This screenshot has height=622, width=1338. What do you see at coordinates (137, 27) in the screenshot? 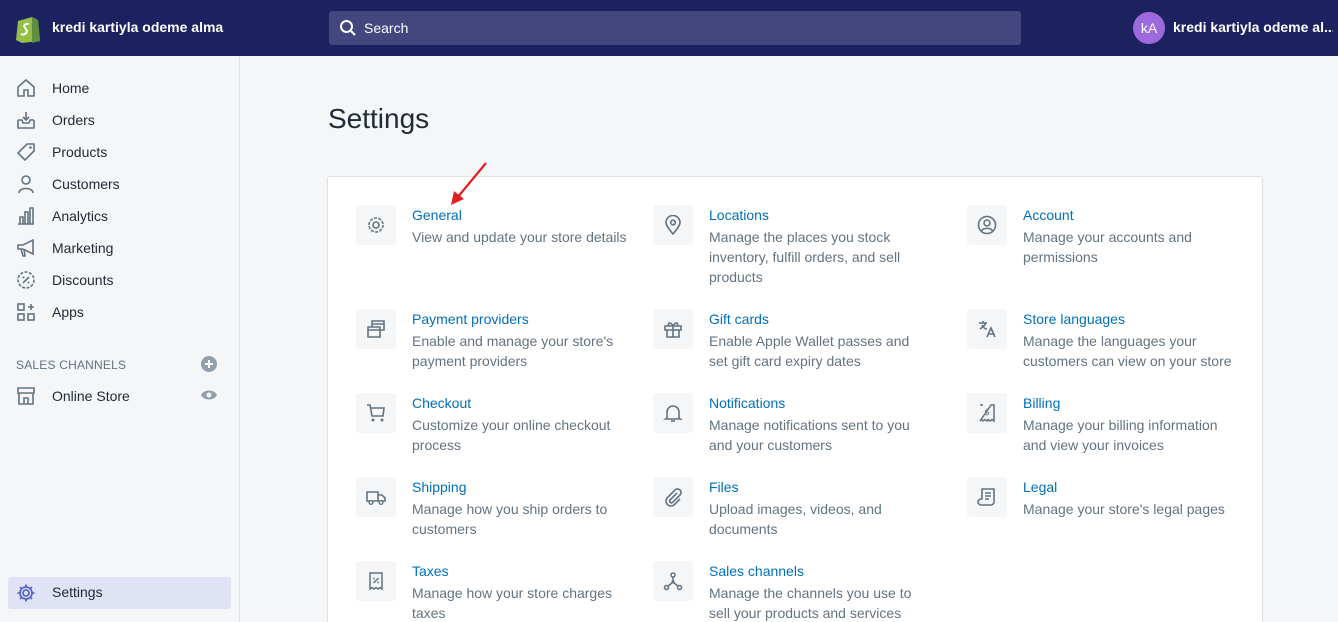
I see `store-name: kredi kartiyla odeme alma` at bounding box center [137, 27].